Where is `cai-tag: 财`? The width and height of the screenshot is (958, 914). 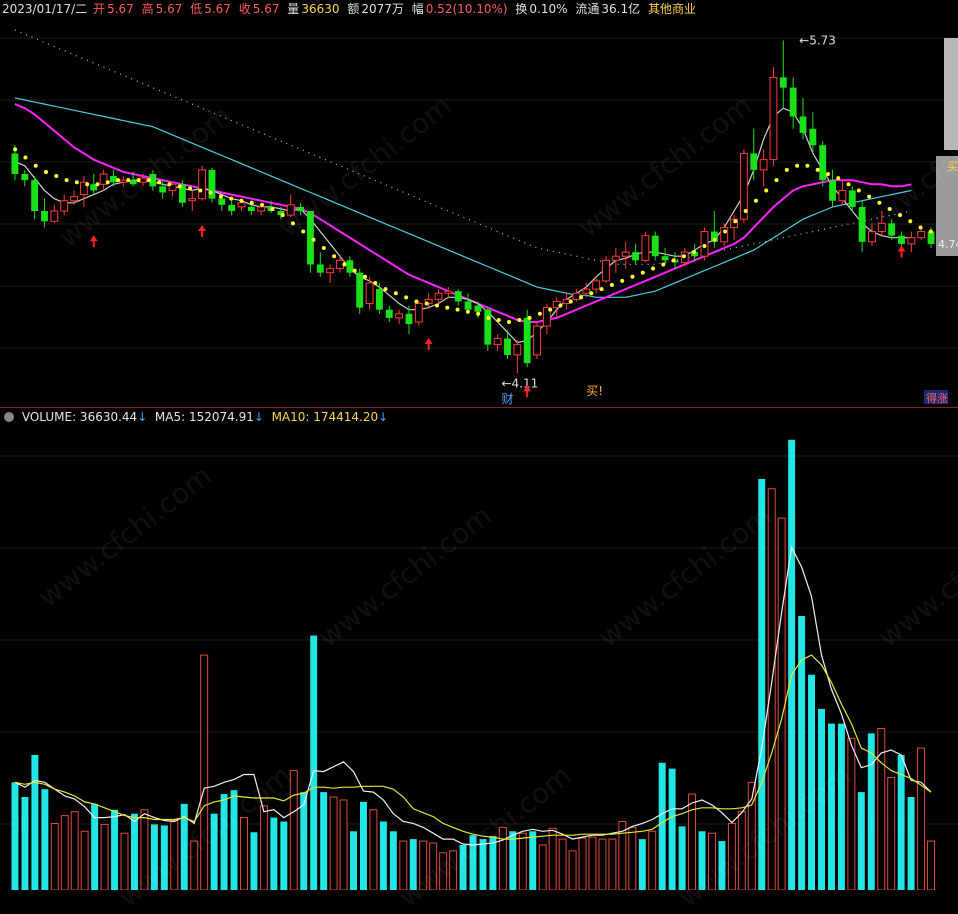 cai-tag: 财 is located at coordinates (507, 399).